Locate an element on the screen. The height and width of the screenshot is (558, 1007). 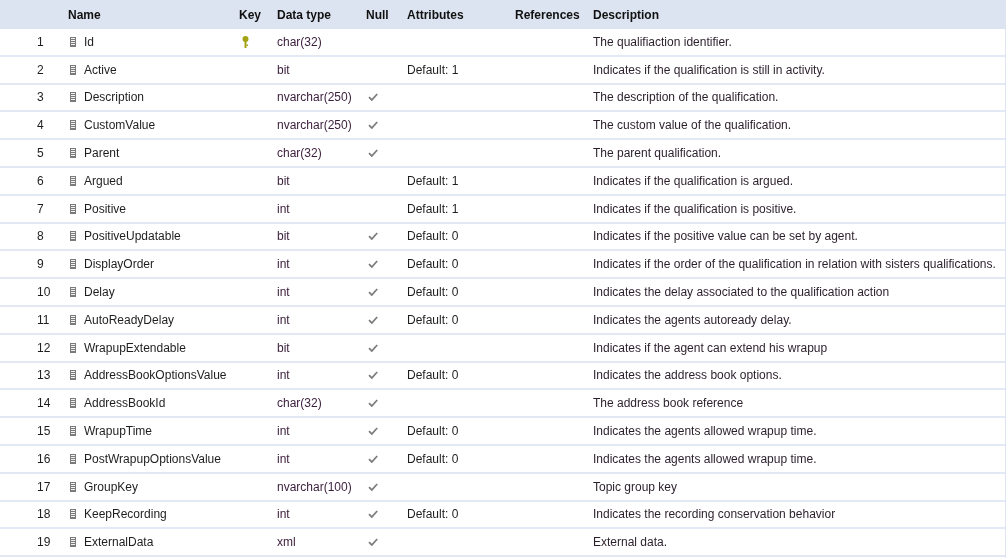
row-number: 19 is located at coordinates (44, 542).